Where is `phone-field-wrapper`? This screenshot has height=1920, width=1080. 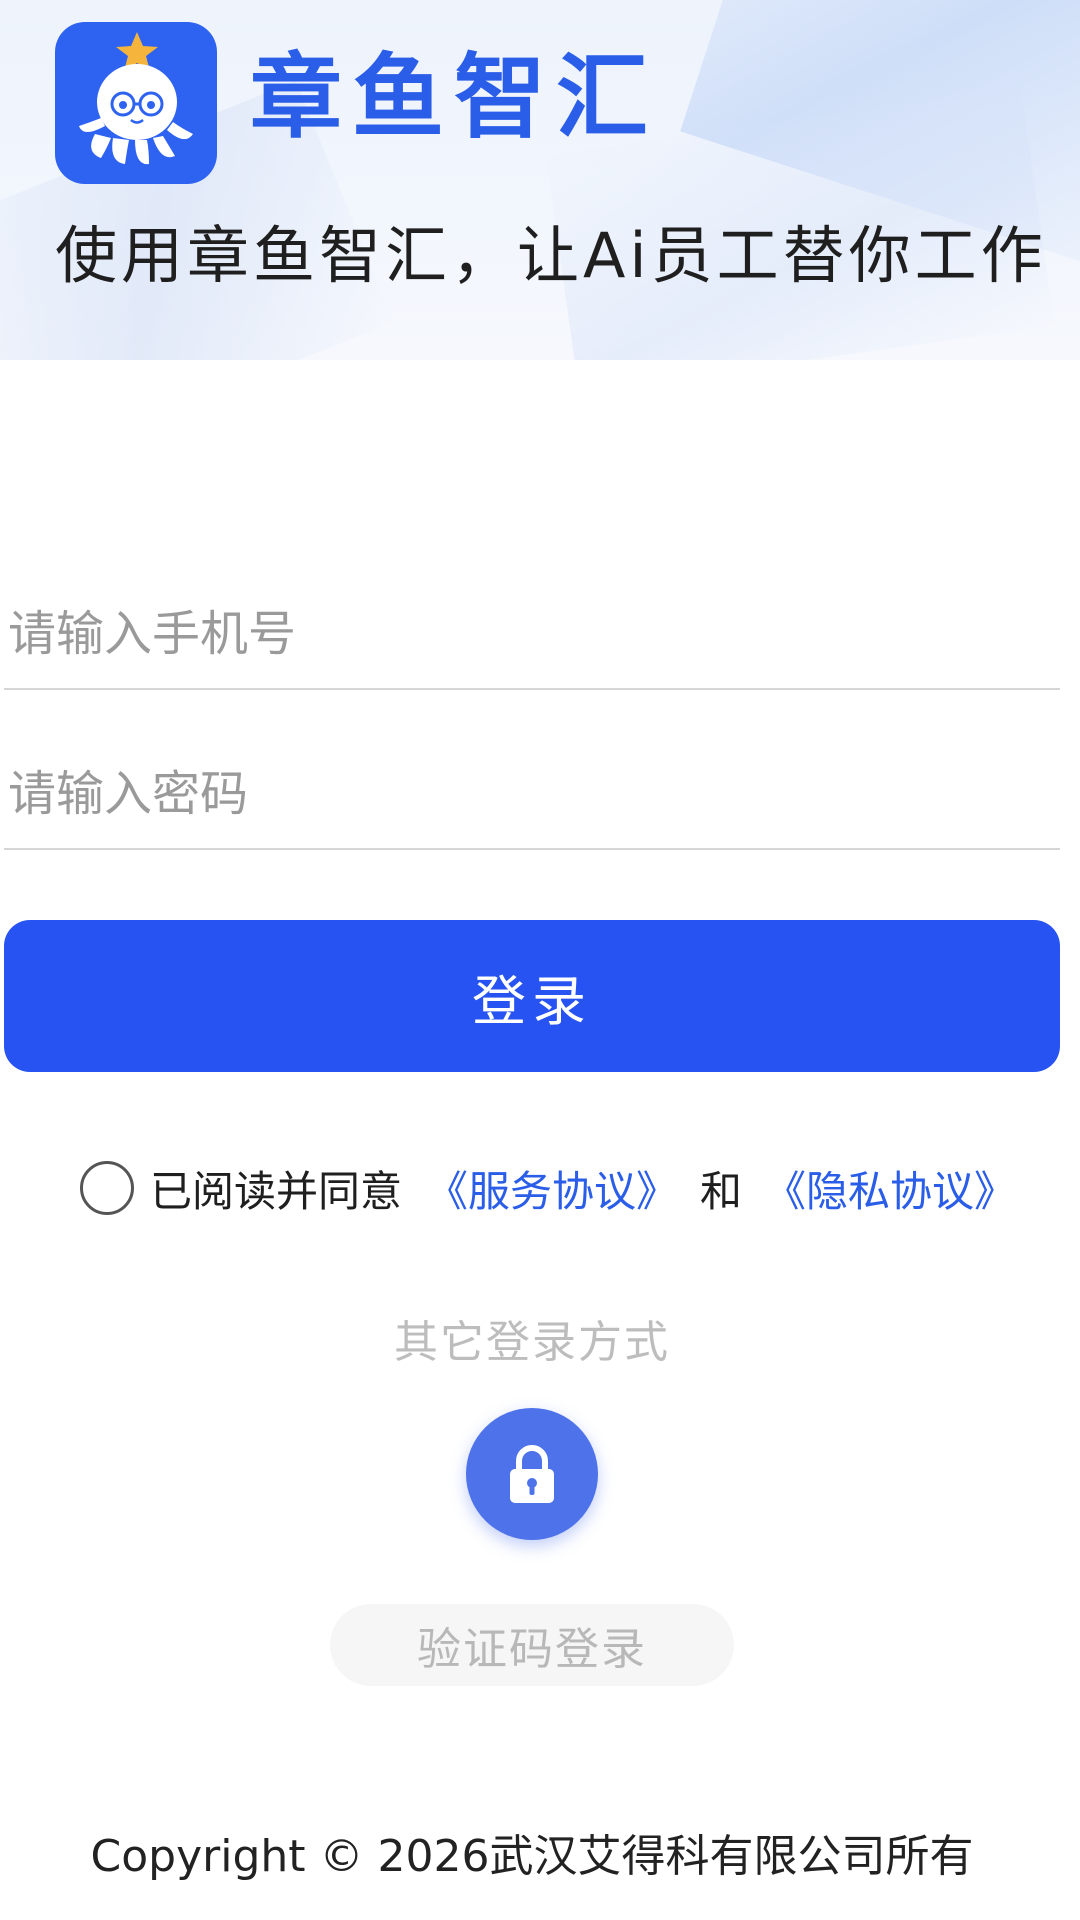
phone-field-wrapper is located at coordinates (532, 635).